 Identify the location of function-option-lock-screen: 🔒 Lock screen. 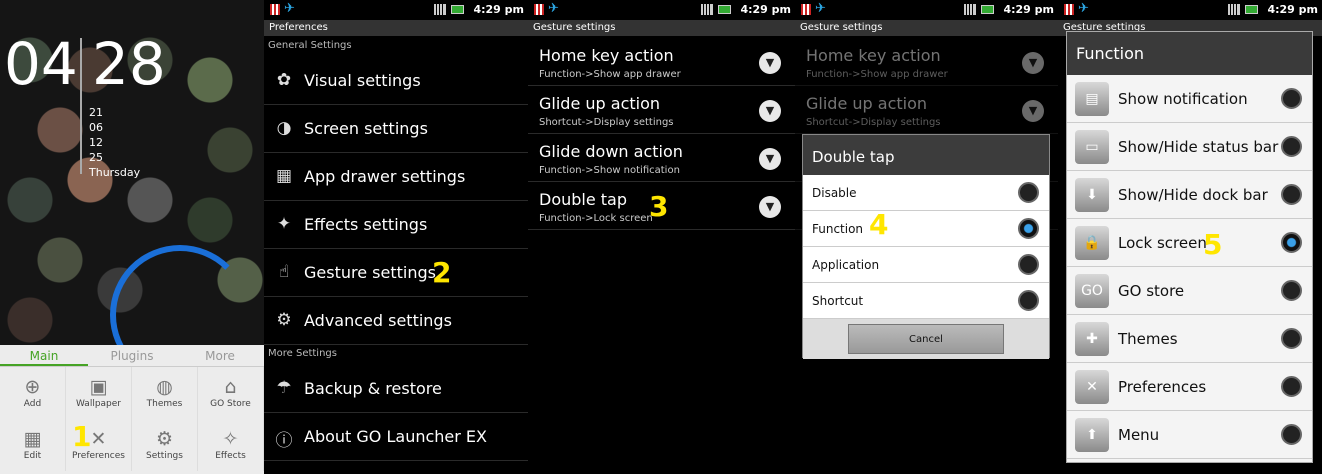
(1189, 243).